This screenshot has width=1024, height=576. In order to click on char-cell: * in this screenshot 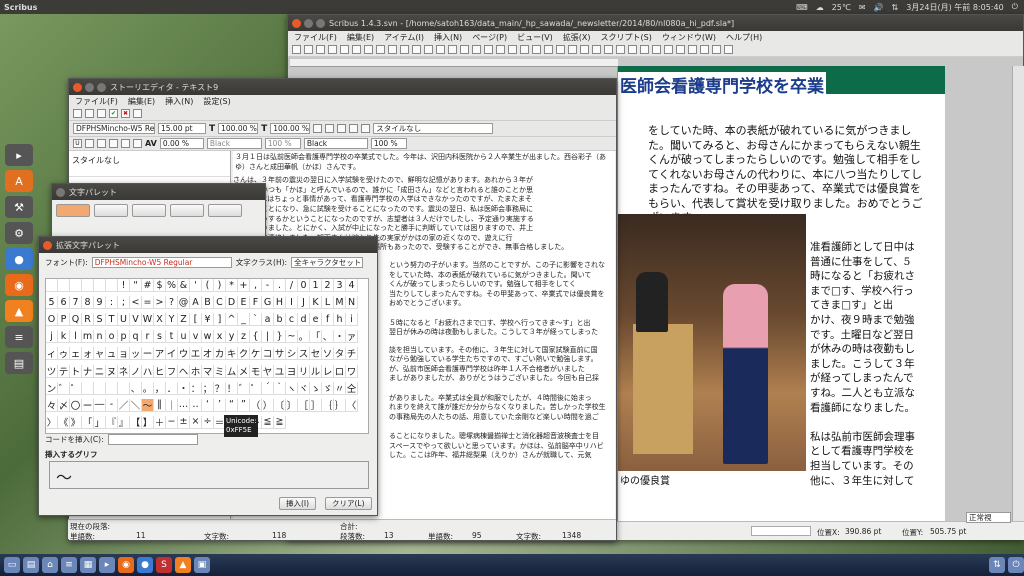, I will do `click(232, 285)`.